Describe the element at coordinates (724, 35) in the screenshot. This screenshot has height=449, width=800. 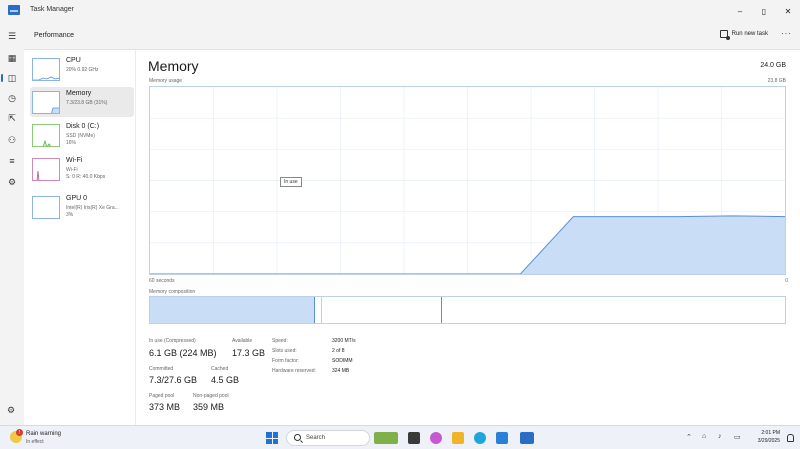
I see `run-task-icon` at that location.